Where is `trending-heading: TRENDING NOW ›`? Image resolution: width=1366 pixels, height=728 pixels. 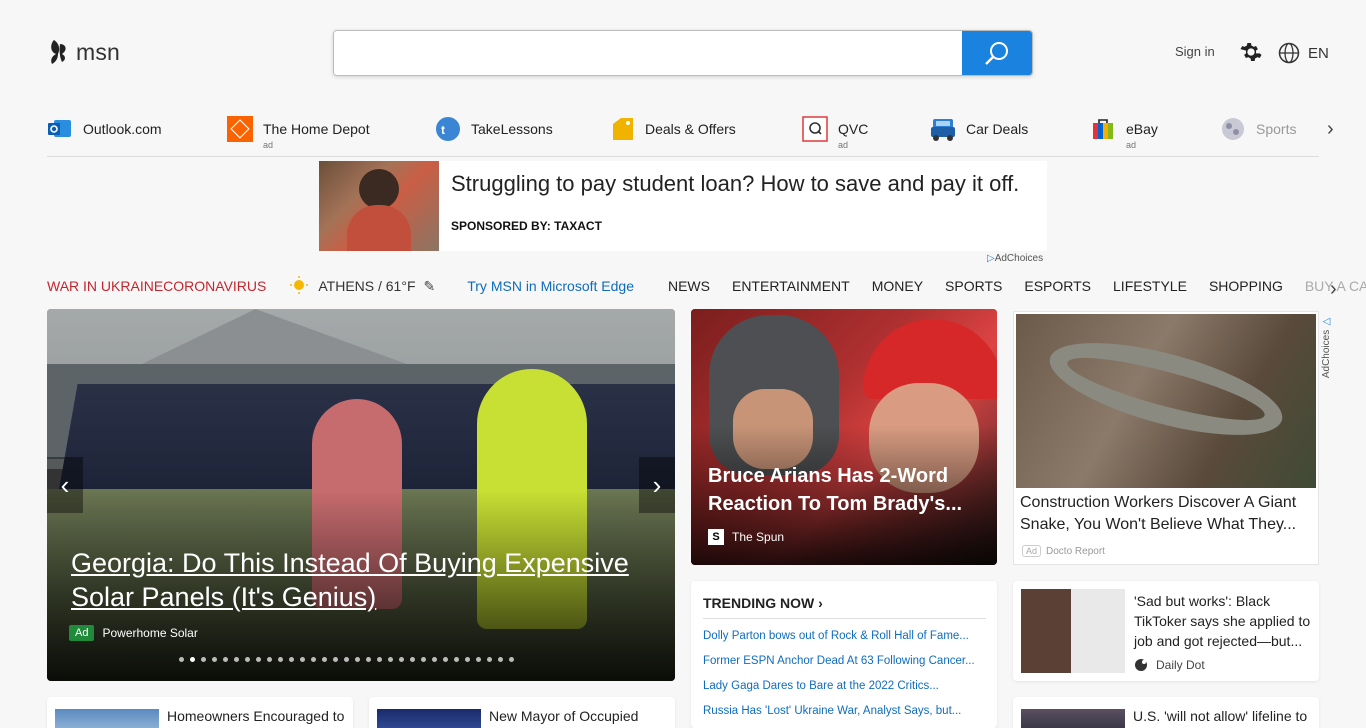 trending-heading: TRENDING NOW › is located at coordinates (763, 603).